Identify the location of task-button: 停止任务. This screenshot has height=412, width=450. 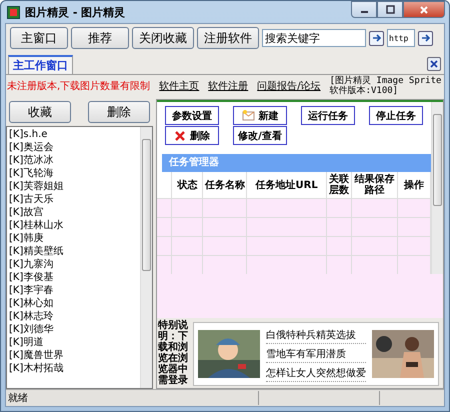
(396, 115).